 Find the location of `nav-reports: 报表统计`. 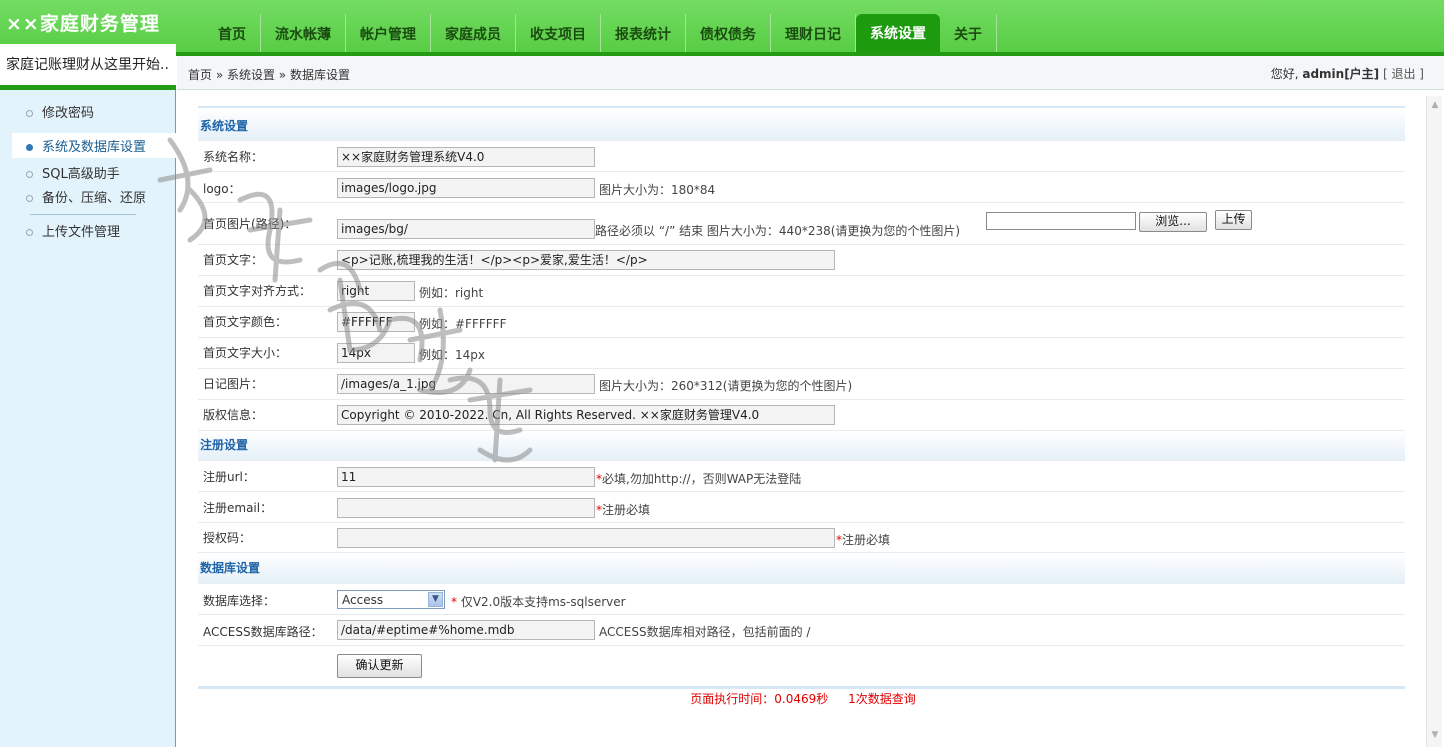

nav-reports: 报表统计 is located at coordinates (643, 33).